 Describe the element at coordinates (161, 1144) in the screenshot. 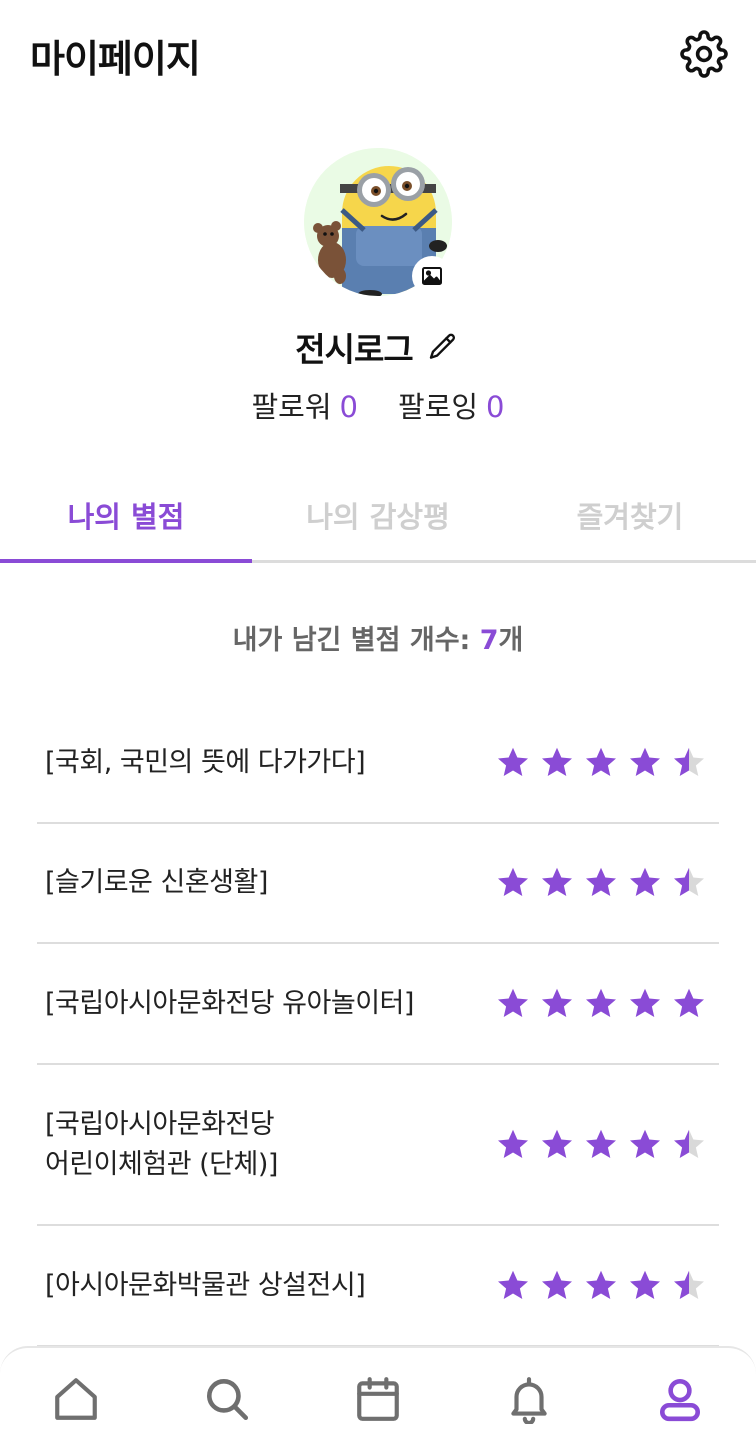

I see `exhibition-title: [국립아시아문화전당 어린이체험관 (단체)]` at that location.